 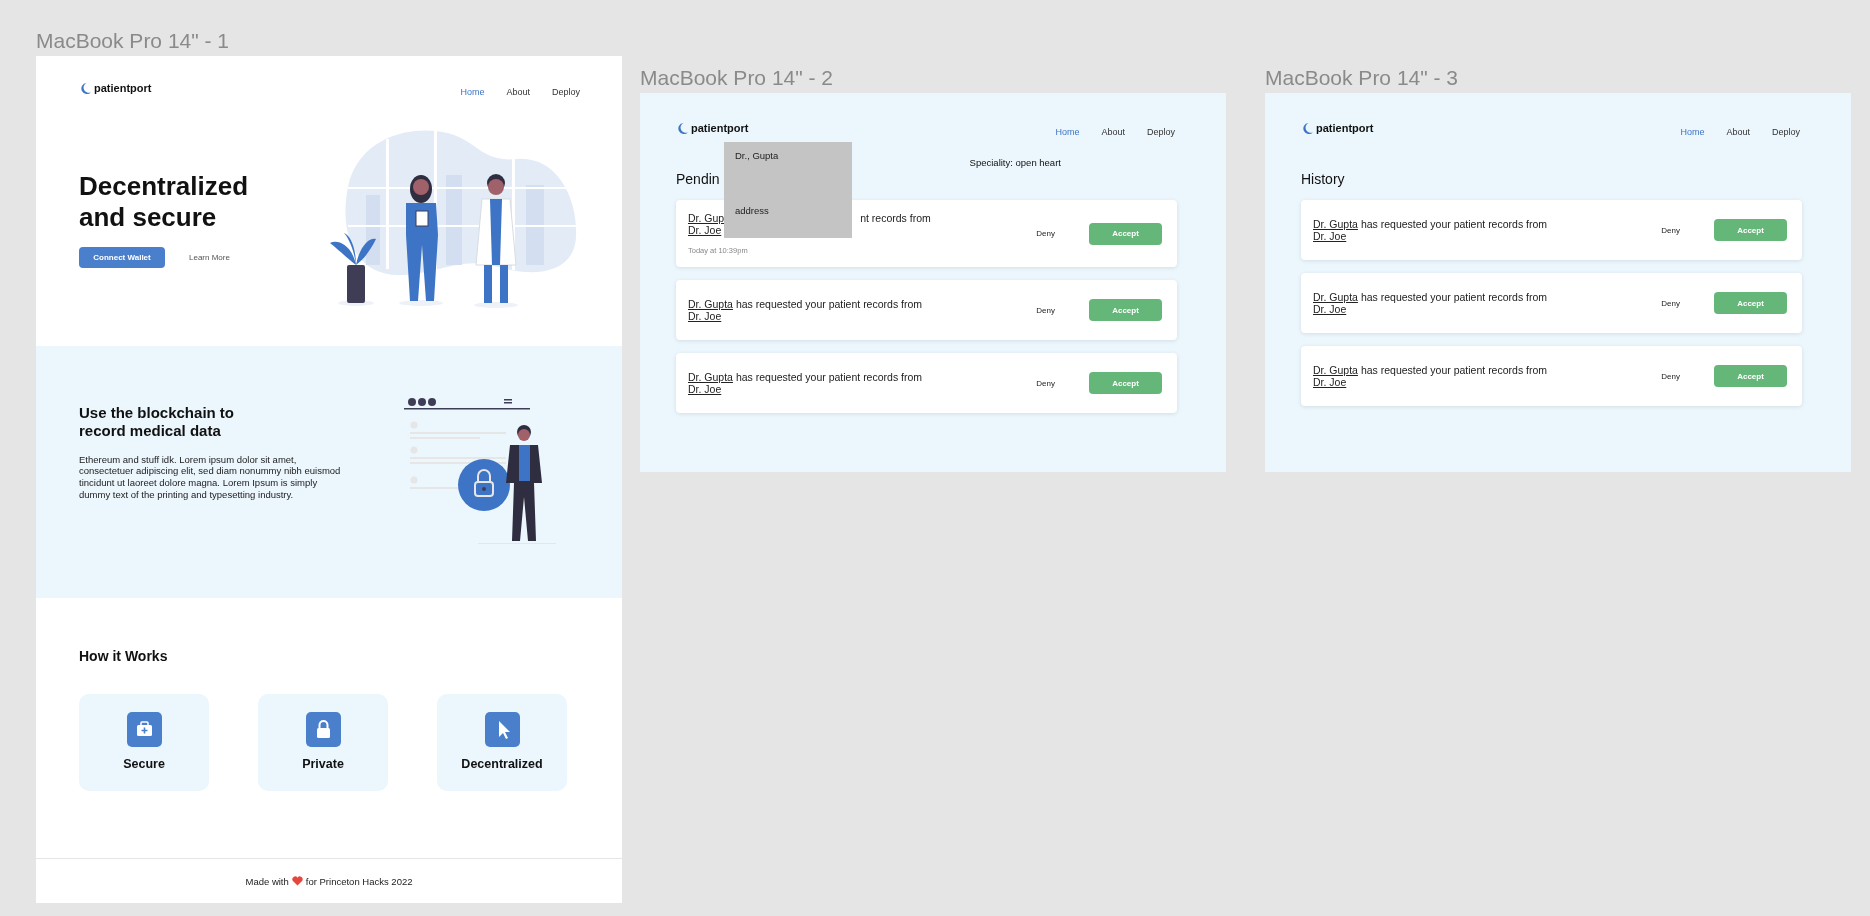 I want to click on section-paragraph: Ethereum and stuff idk. Lorem ipsum dolor sit amet, consectetuer adipiscing elit, sed diam nonummy nibh euismod tincidunt ut laoreet dolore magna. Lorem Ipsum is simply dummy text of the printing and typesetting industry., so click(x=210, y=477).